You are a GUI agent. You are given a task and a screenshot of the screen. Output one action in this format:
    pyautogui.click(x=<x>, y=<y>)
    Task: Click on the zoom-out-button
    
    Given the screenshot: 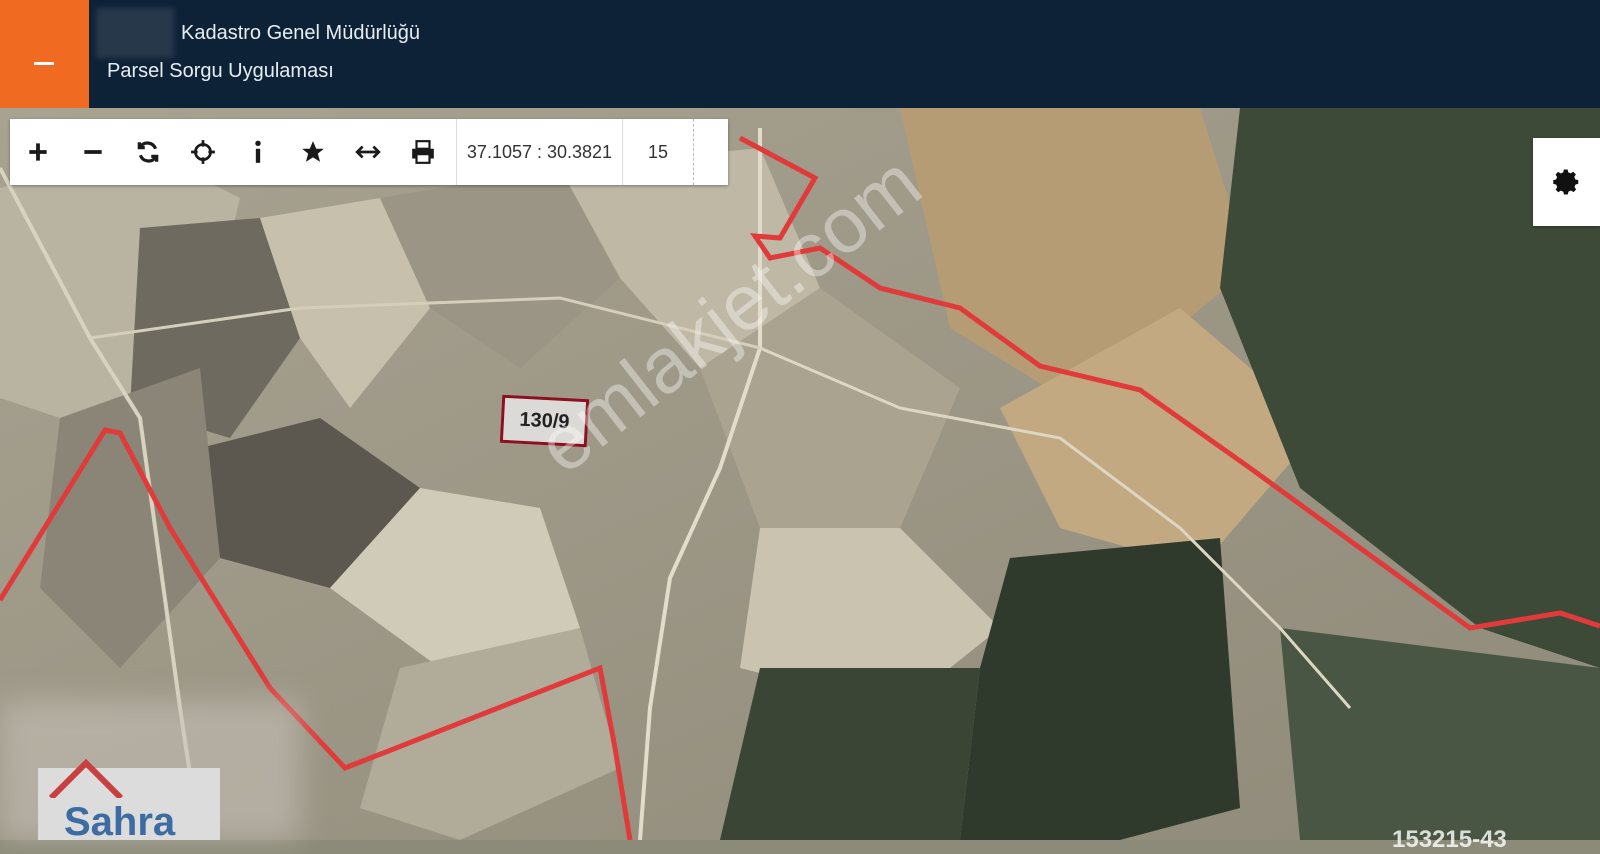 What is the action you would take?
    pyautogui.click(x=92, y=152)
    